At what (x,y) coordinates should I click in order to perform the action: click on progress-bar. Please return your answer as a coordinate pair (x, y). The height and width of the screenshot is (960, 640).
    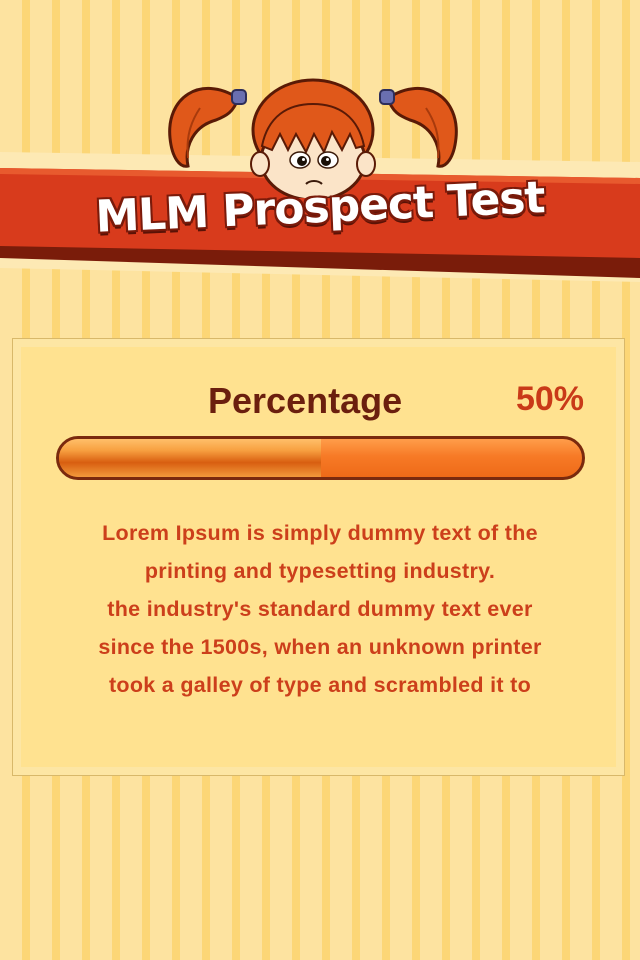
    Looking at the image, I should click on (320, 458).